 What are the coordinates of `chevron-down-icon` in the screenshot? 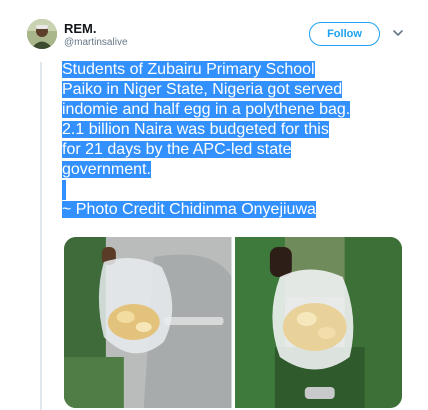 It's located at (398, 33).